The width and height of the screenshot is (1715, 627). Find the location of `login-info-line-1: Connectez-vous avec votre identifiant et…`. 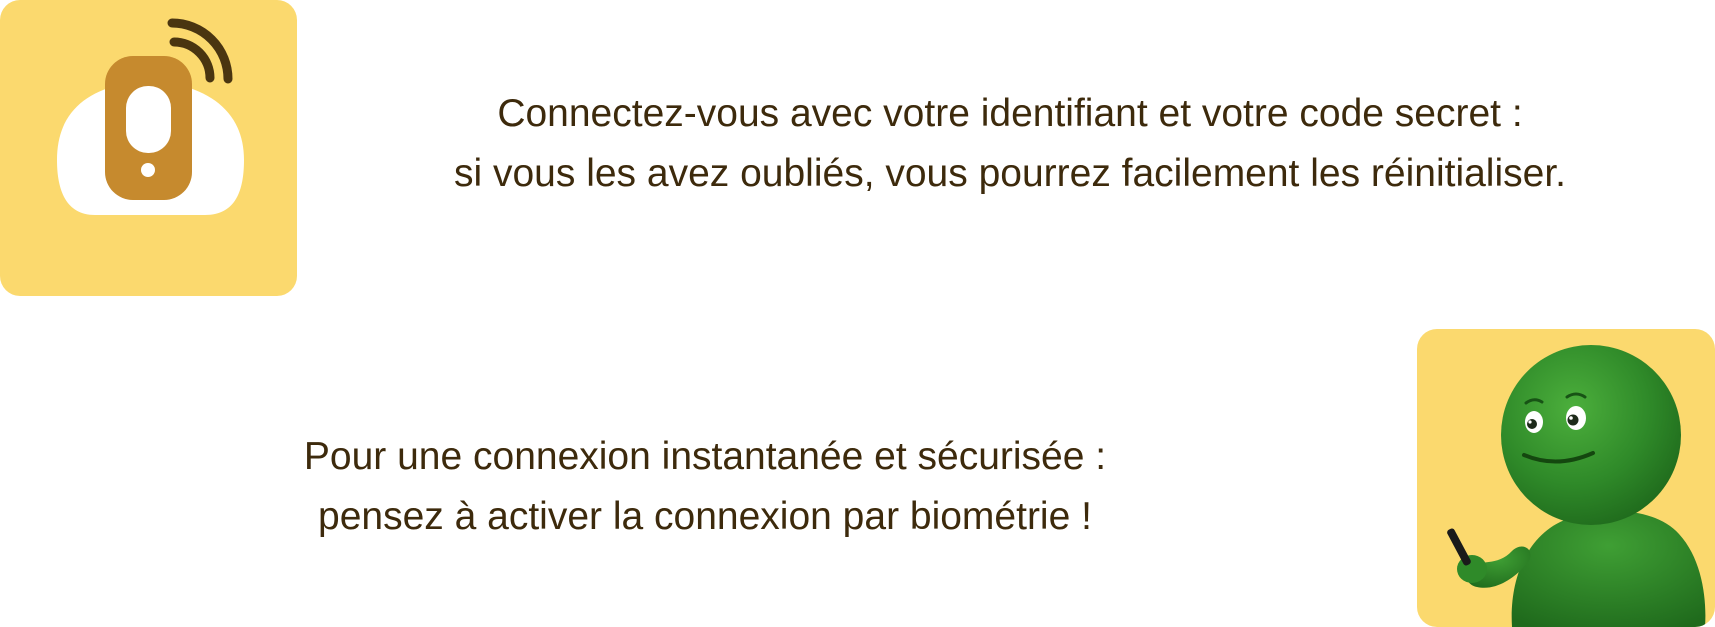

login-info-line-1: Connectez-vous avec votre identifiant et… is located at coordinates (1010, 113).